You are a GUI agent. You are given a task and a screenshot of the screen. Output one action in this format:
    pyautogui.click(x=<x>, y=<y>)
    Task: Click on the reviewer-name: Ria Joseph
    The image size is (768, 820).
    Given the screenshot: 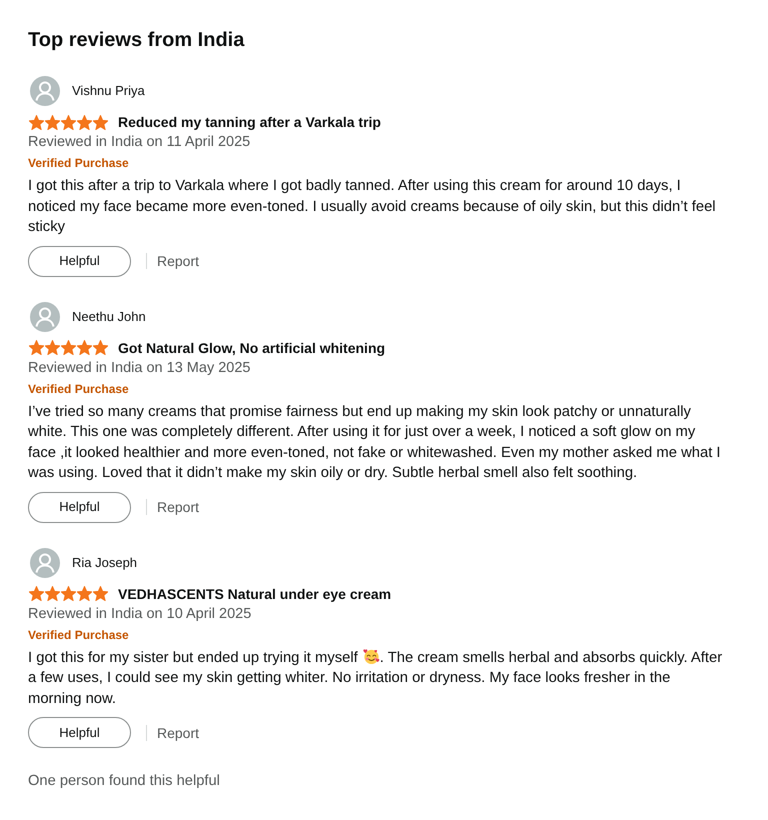 What is the action you would take?
    pyautogui.click(x=105, y=563)
    